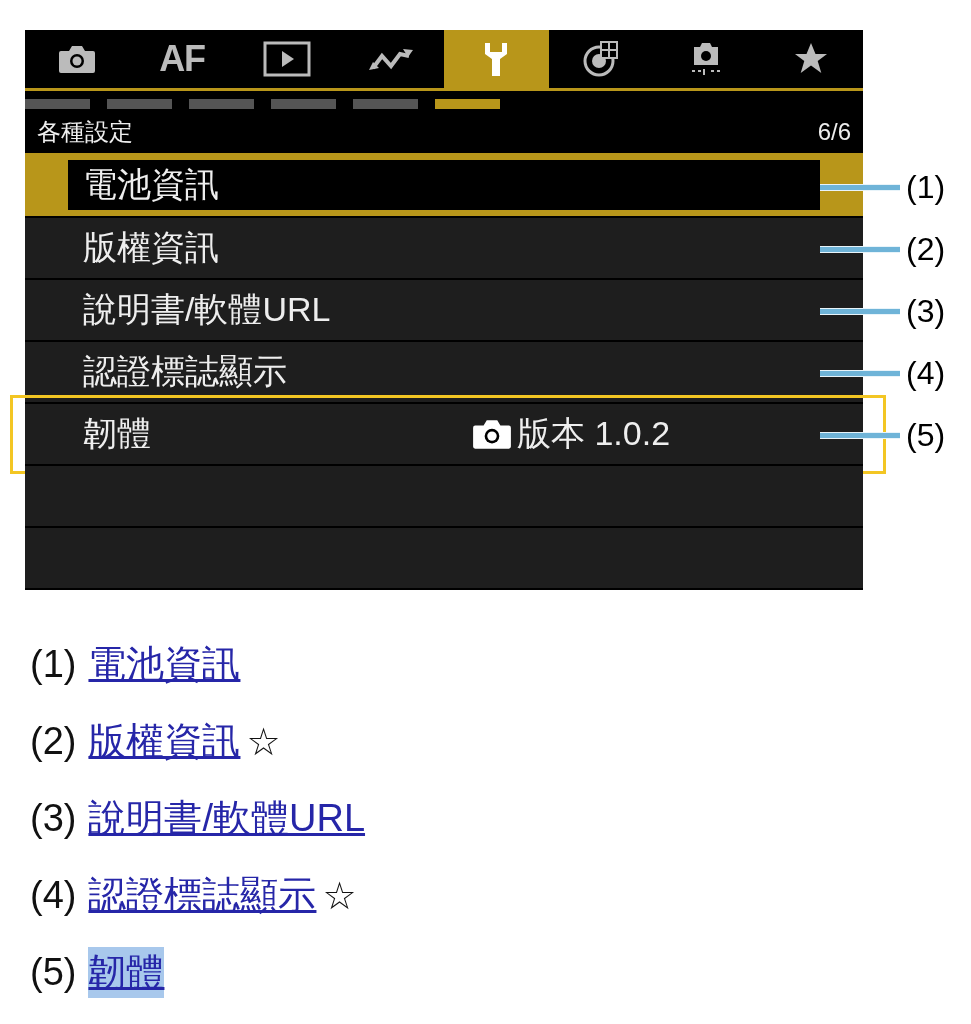 This screenshot has width=971, height=1024. What do you see at coordinates (53, 972) in the screenshot?
I see `legend-number: (5)` at bounding box center [53, 972].